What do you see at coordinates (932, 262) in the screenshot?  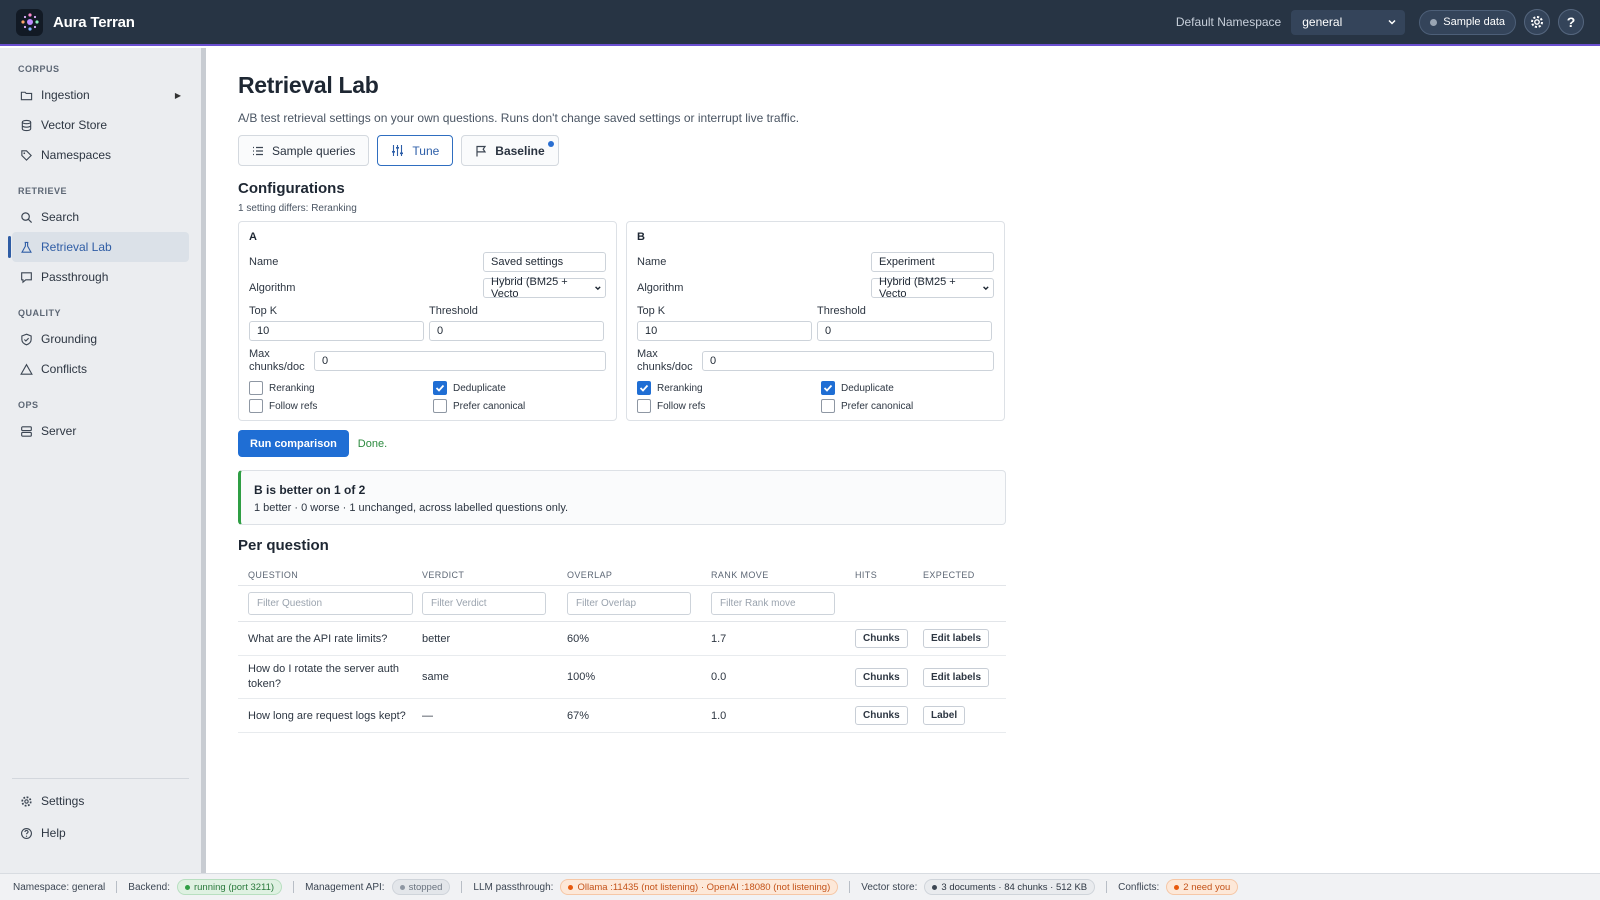 I see `config-name-input: Experiment` at bounding box center [932, 262].